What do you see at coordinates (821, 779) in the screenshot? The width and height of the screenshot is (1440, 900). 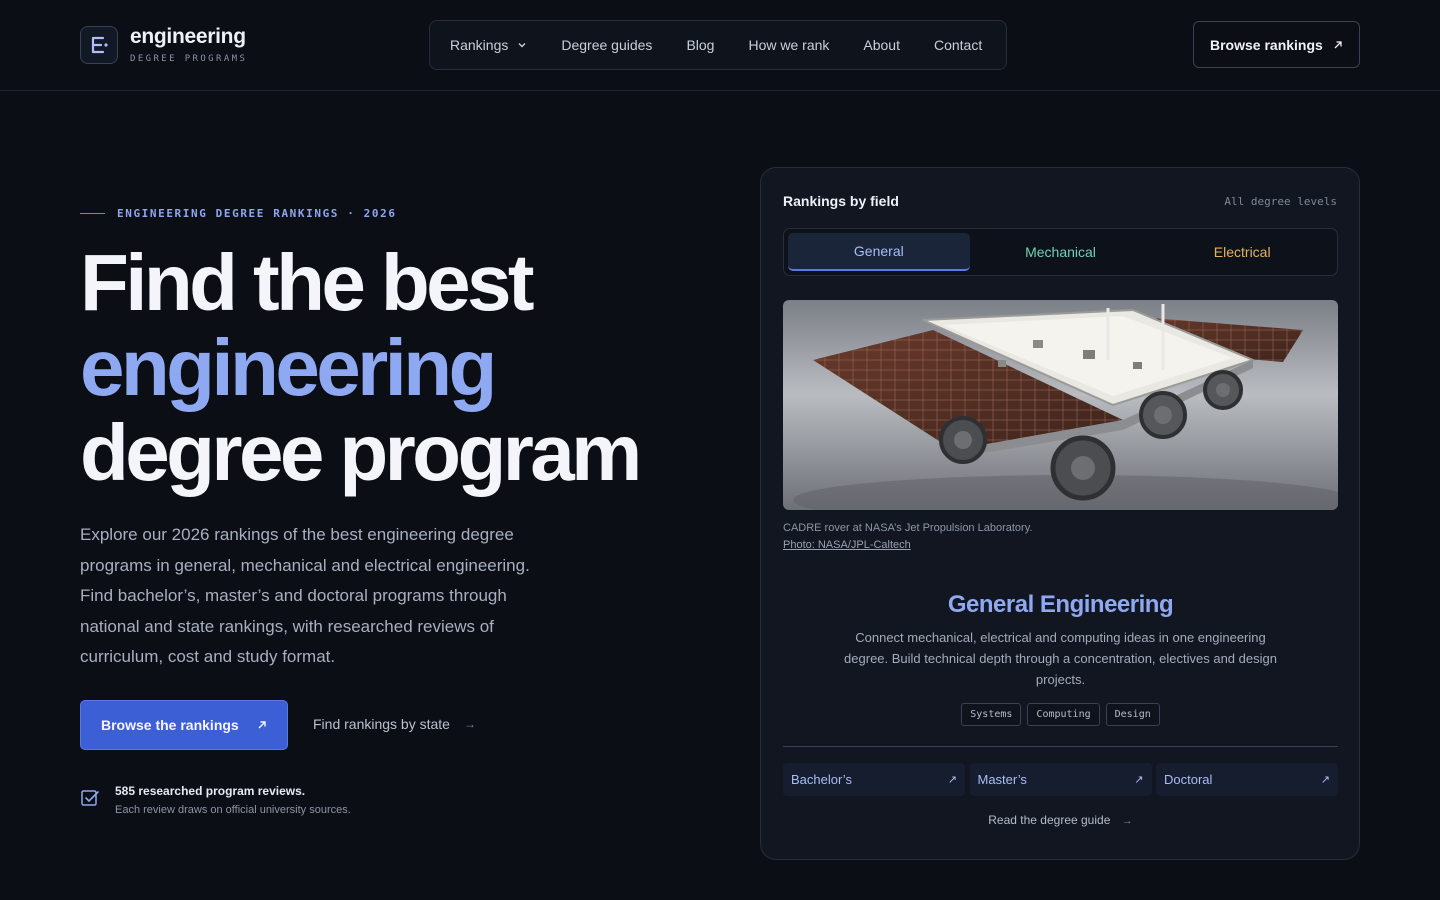 I see `level-label: Bachelor’s` at bounding box center [821, 779].